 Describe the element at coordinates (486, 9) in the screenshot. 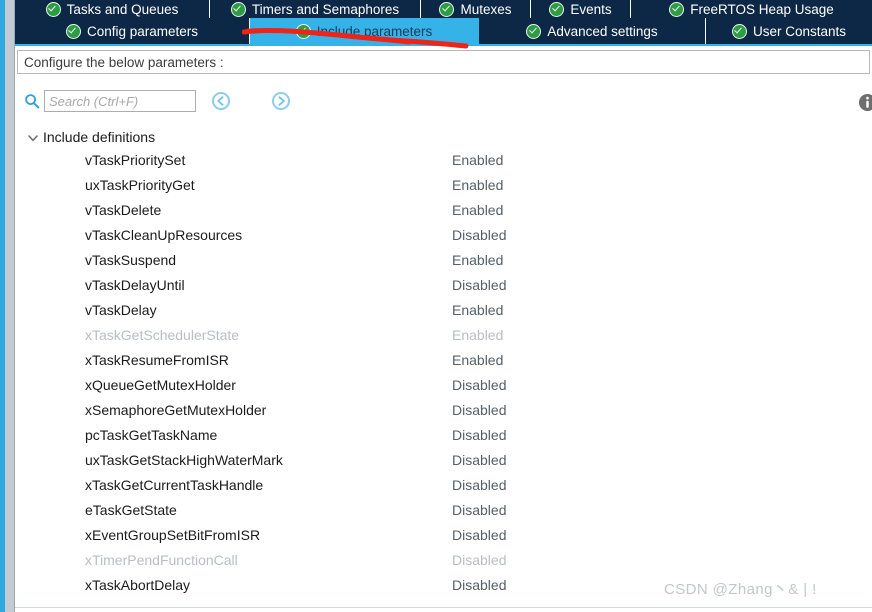

I see `tab-label: Mutexes` at that location.